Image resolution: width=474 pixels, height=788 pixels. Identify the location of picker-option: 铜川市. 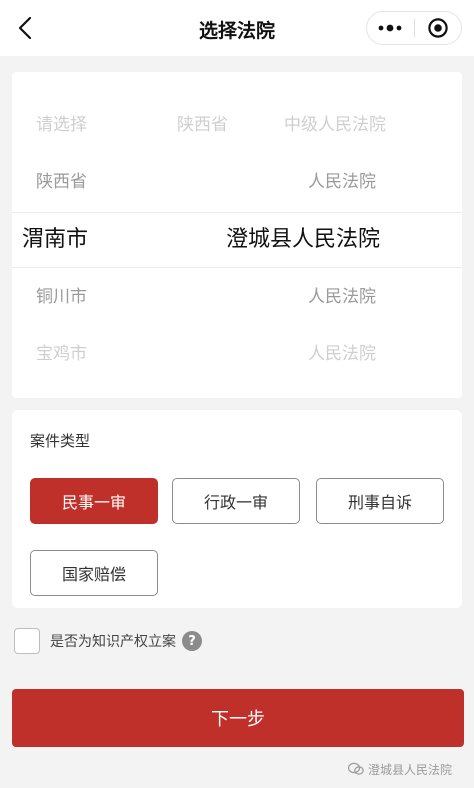
(61, 297).